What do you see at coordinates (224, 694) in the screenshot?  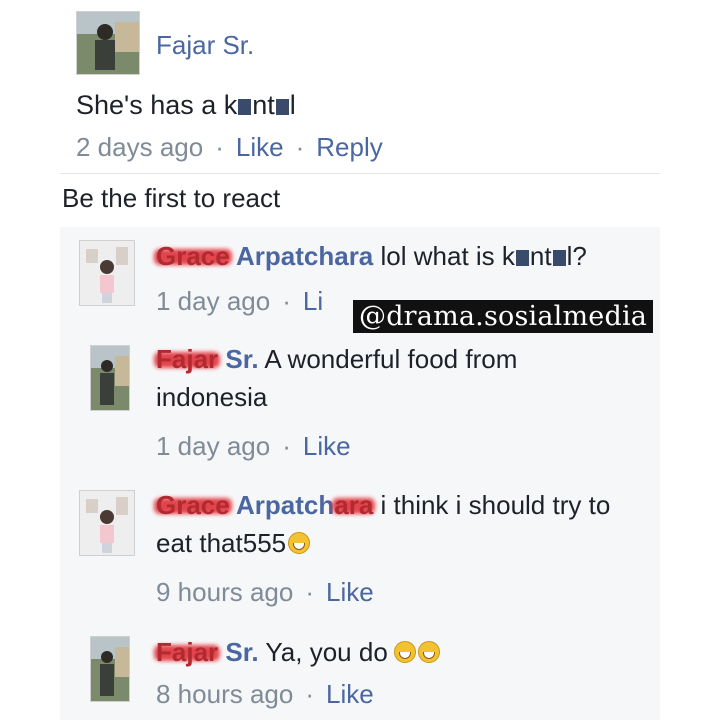 I see `reply-4-time: 8 hours ago` at bounding box center [224, 694].